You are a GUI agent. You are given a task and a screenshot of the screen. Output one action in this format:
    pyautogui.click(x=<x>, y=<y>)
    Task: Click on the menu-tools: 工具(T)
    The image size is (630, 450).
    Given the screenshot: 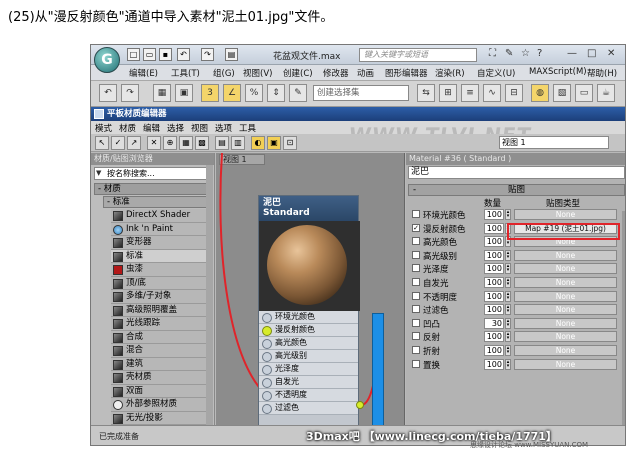 What is the action you would take?
    pyautogui.click(x=185, y=73)
    